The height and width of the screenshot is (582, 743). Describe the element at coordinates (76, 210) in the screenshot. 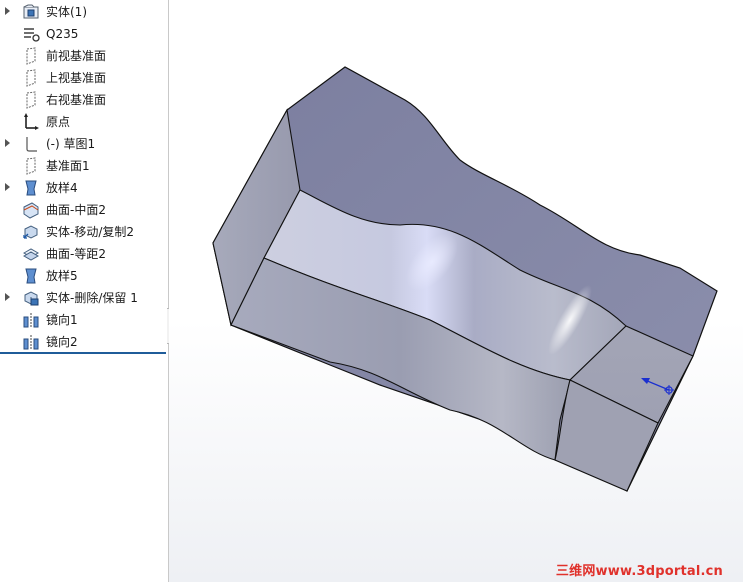

I see `tree-item-label: 曲面-中面2` at that location.